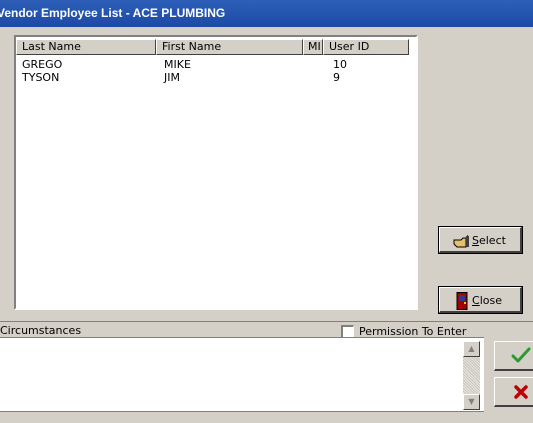  What do you see at coordinates (521, 393) in the screenshot?
I see `x-icon` at bounding box center [521, 393].